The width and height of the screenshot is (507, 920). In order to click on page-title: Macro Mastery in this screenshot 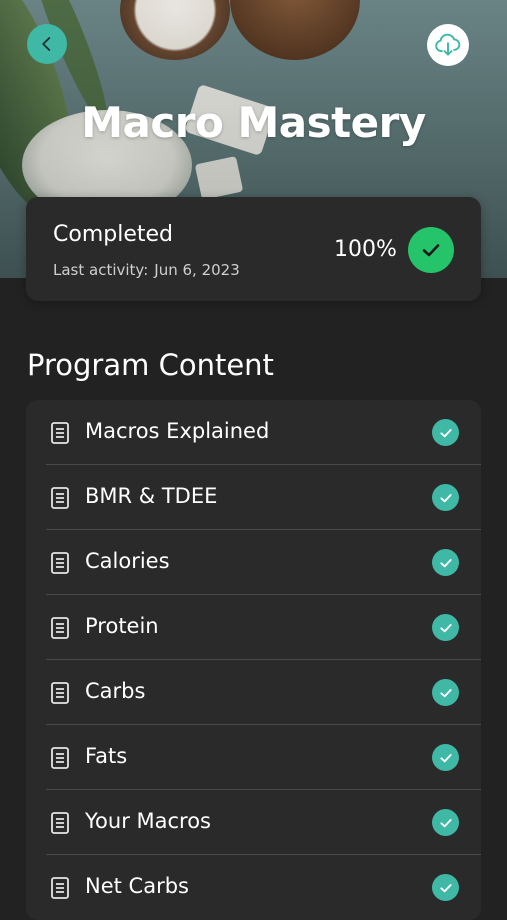, I will do `click(253, 122)`.